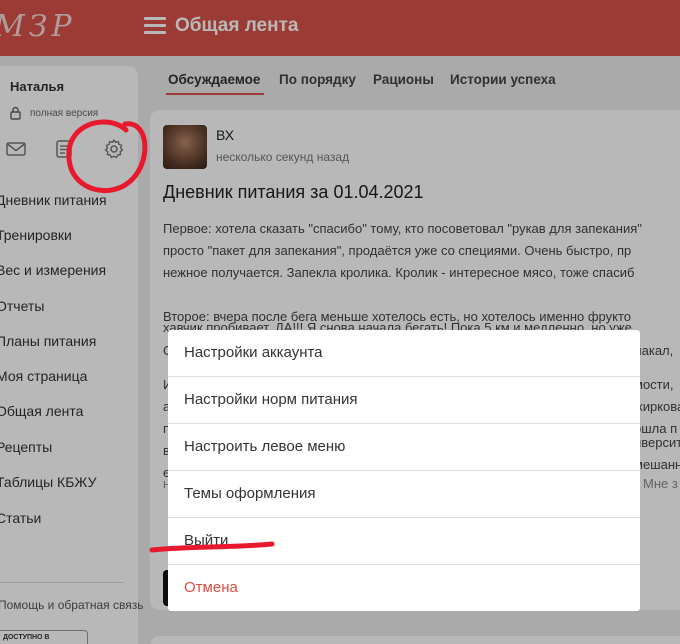 The image size is (680, 644). I want to click on themes-button: Темы оформления, so click(404, 494).